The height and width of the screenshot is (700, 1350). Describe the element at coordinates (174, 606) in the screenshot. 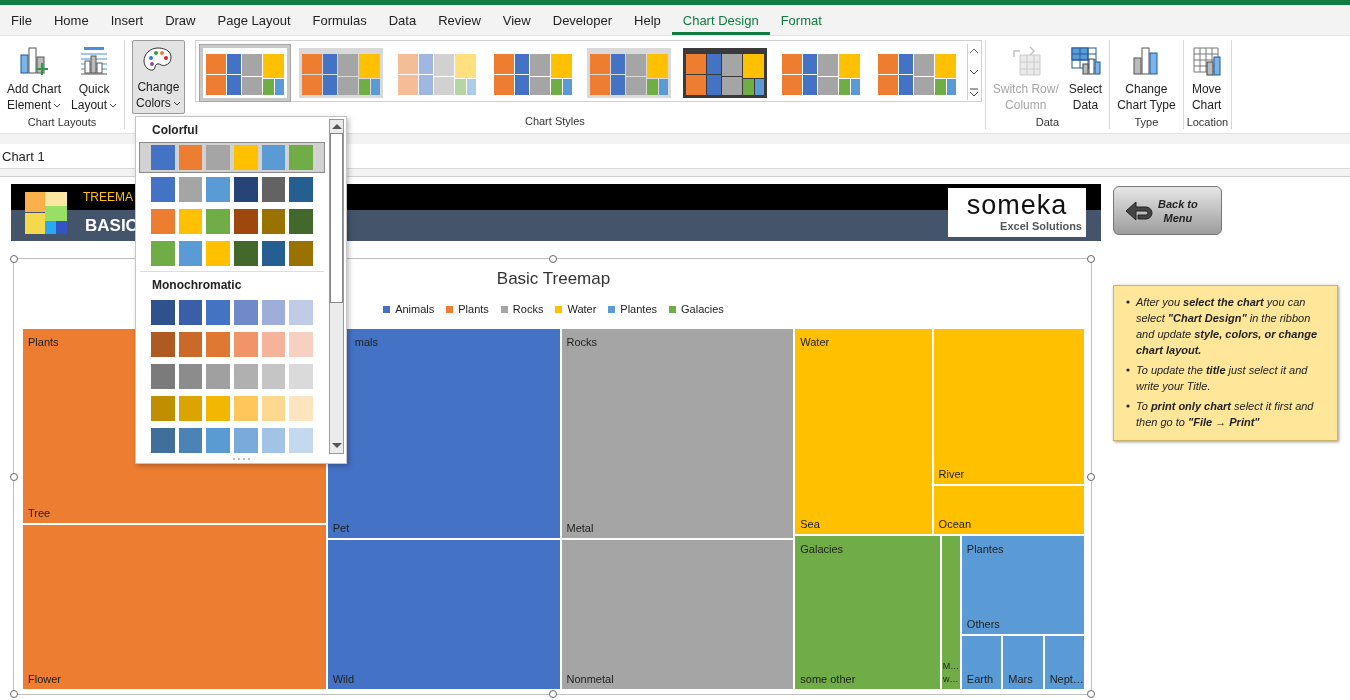

I see `treemap-tile: Flower` at that location.